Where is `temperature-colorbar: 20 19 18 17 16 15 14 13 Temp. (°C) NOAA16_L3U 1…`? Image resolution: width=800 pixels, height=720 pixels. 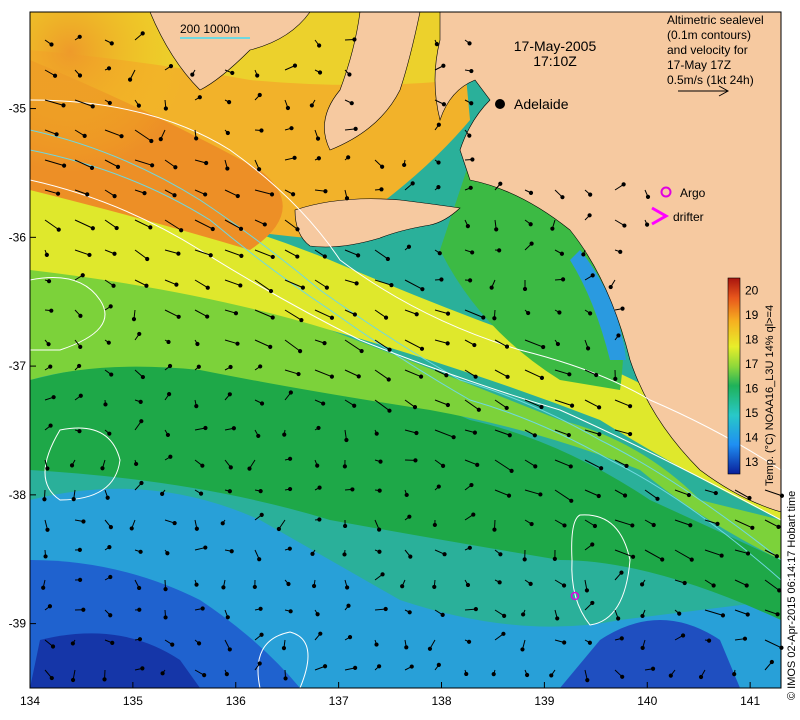
temperature-colorbar: 20 19 18 17 16 15 14 13 Temp. (°C) NOAA16_L3U 1… is located at coordinates (751, 381).